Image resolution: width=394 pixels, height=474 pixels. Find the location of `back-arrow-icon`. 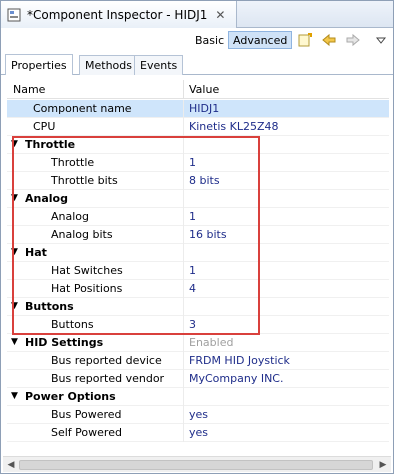

back-arrow-icon is located at coordinates (329, 40).